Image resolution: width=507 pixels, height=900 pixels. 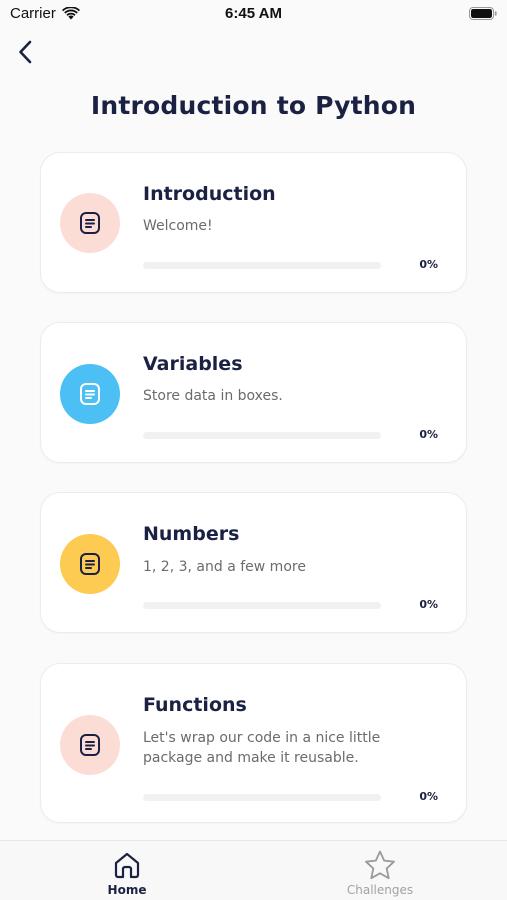 What do you see at coordinates (253, 105) in the screenshot?
I see `page-title: Introduction to Python` at bounding box center [253, 105].